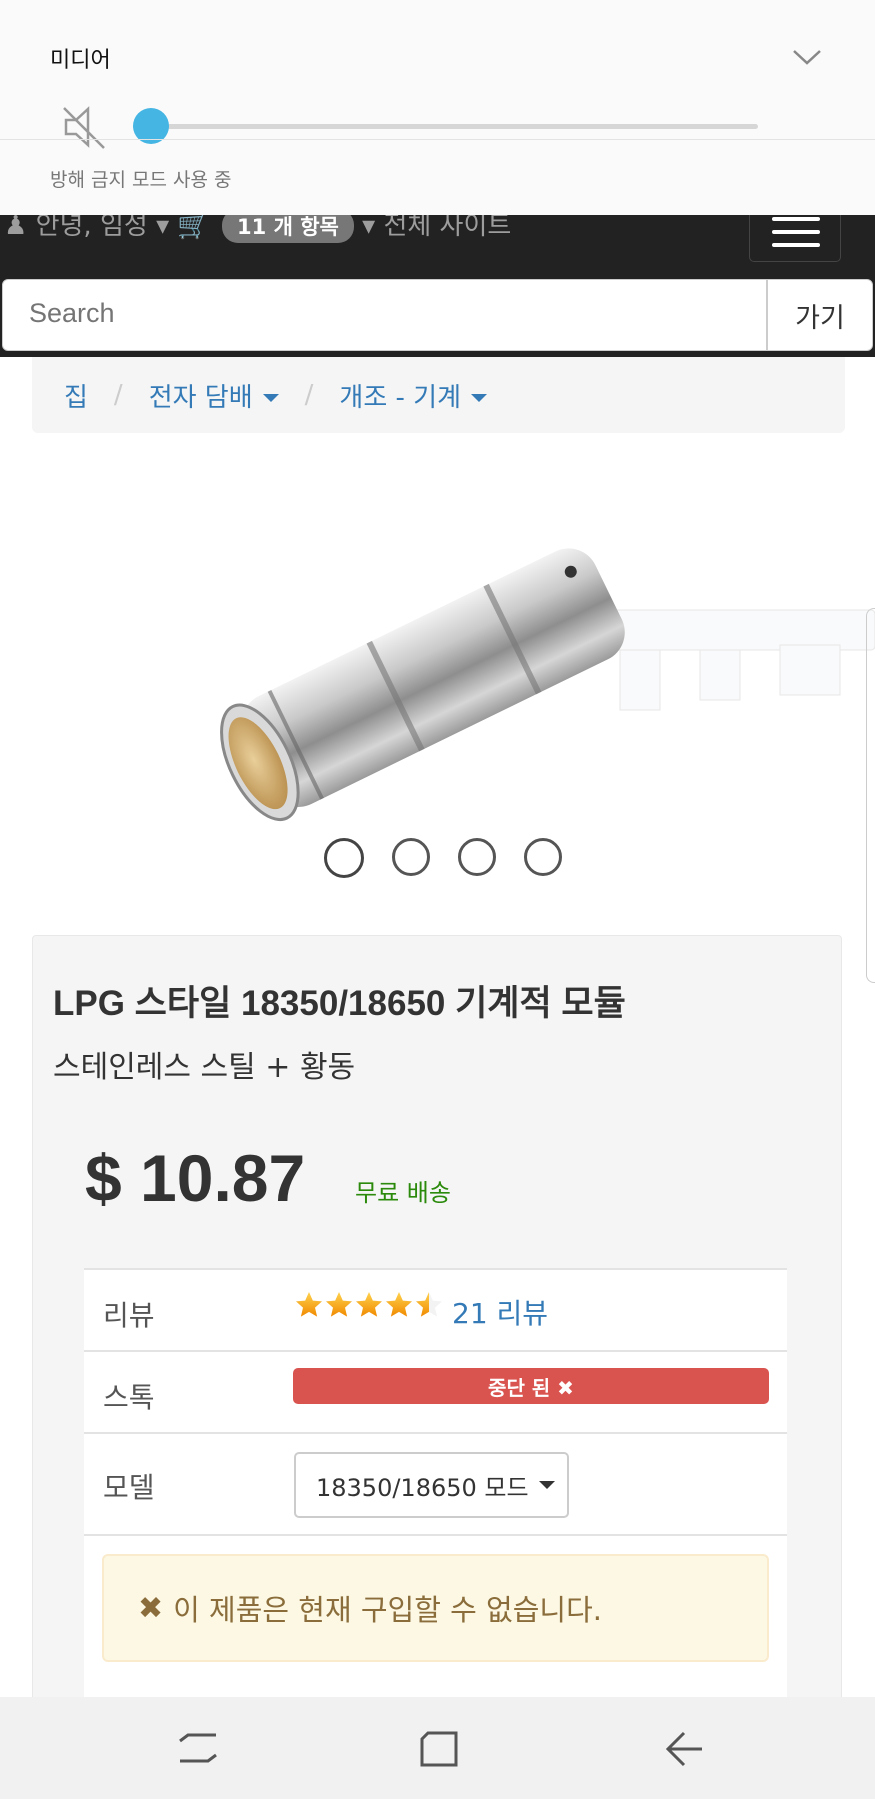 Image resolution: width=875 pixels, height=1799 pixels. What do you see at coordinates (400, 398) in the screenshot?
I see `breadcrumb-label: 개조 - 기계` at bounding box center [400, 398].